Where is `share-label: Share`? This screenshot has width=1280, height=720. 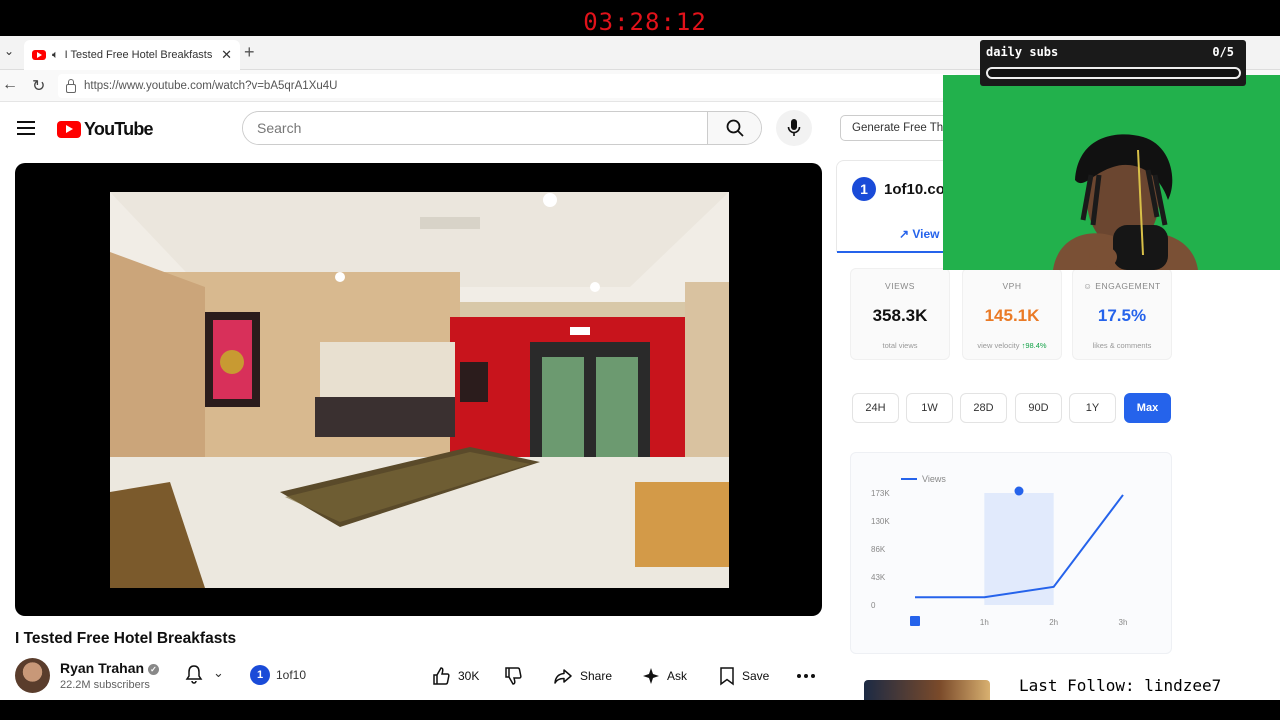
share-label: Share is located at coordinates (596, 676).